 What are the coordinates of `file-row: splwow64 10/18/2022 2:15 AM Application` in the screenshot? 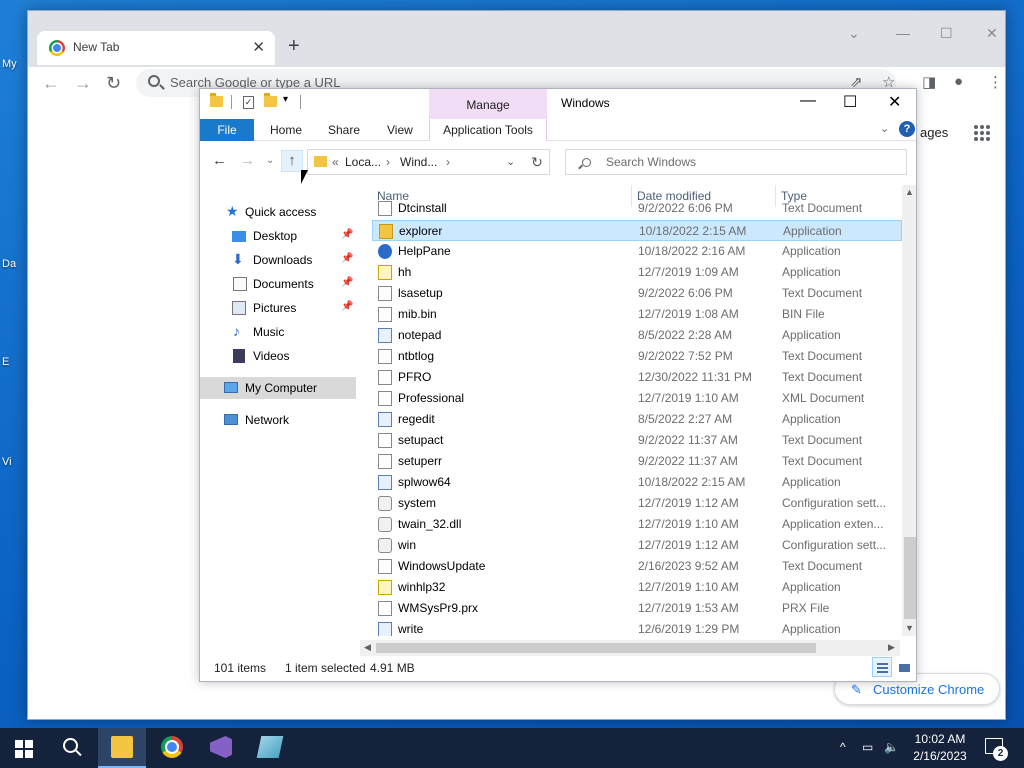 It's located at (637, 482).